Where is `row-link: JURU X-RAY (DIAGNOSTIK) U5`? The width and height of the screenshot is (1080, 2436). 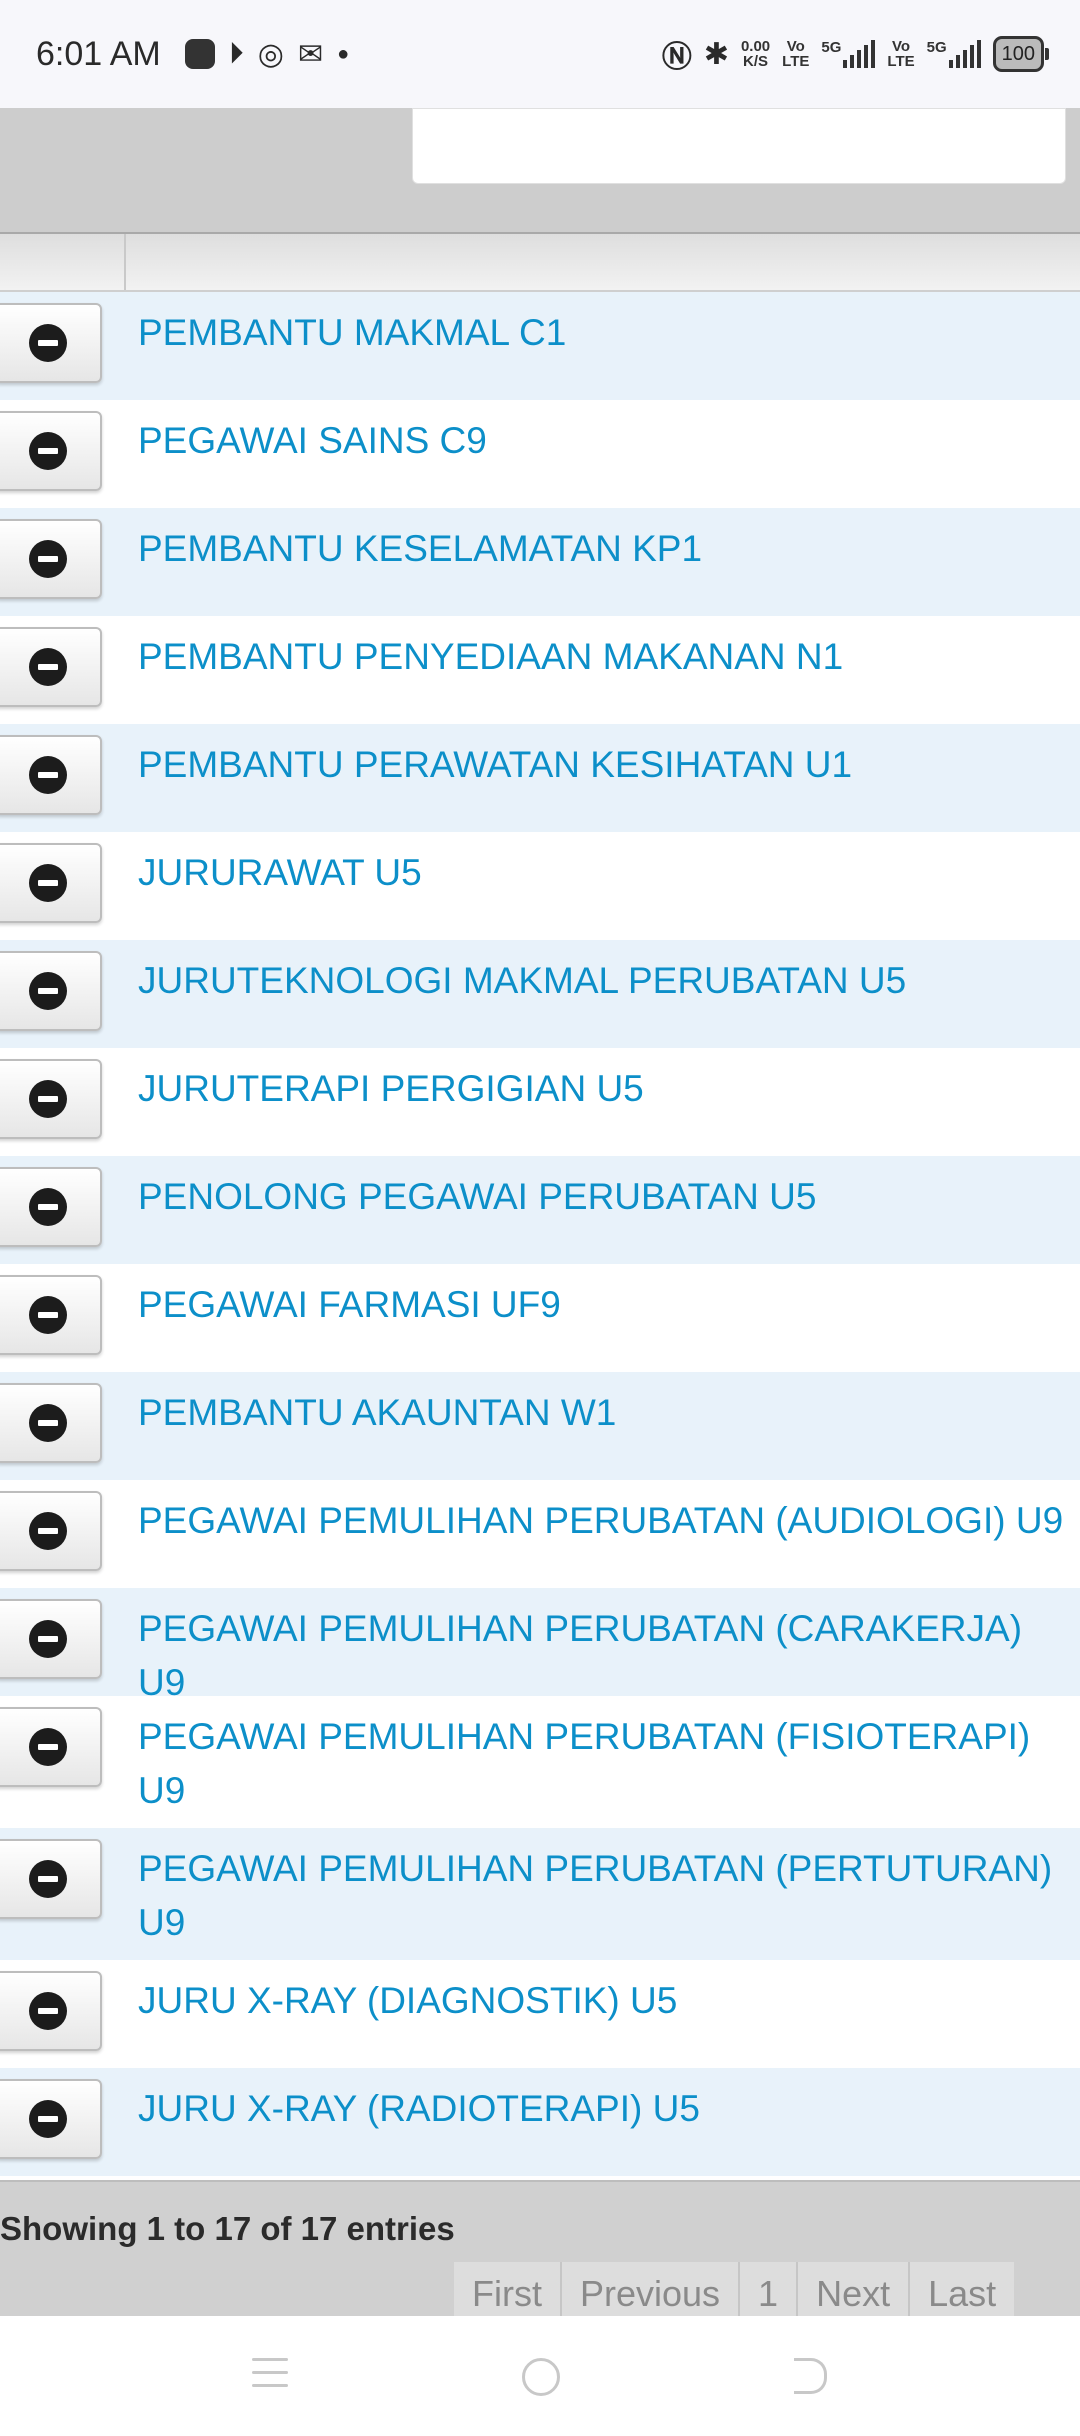
row-link: JURU X-RAY (DIAGNOSTIK) U5 is located at coordinates (605, 2001).